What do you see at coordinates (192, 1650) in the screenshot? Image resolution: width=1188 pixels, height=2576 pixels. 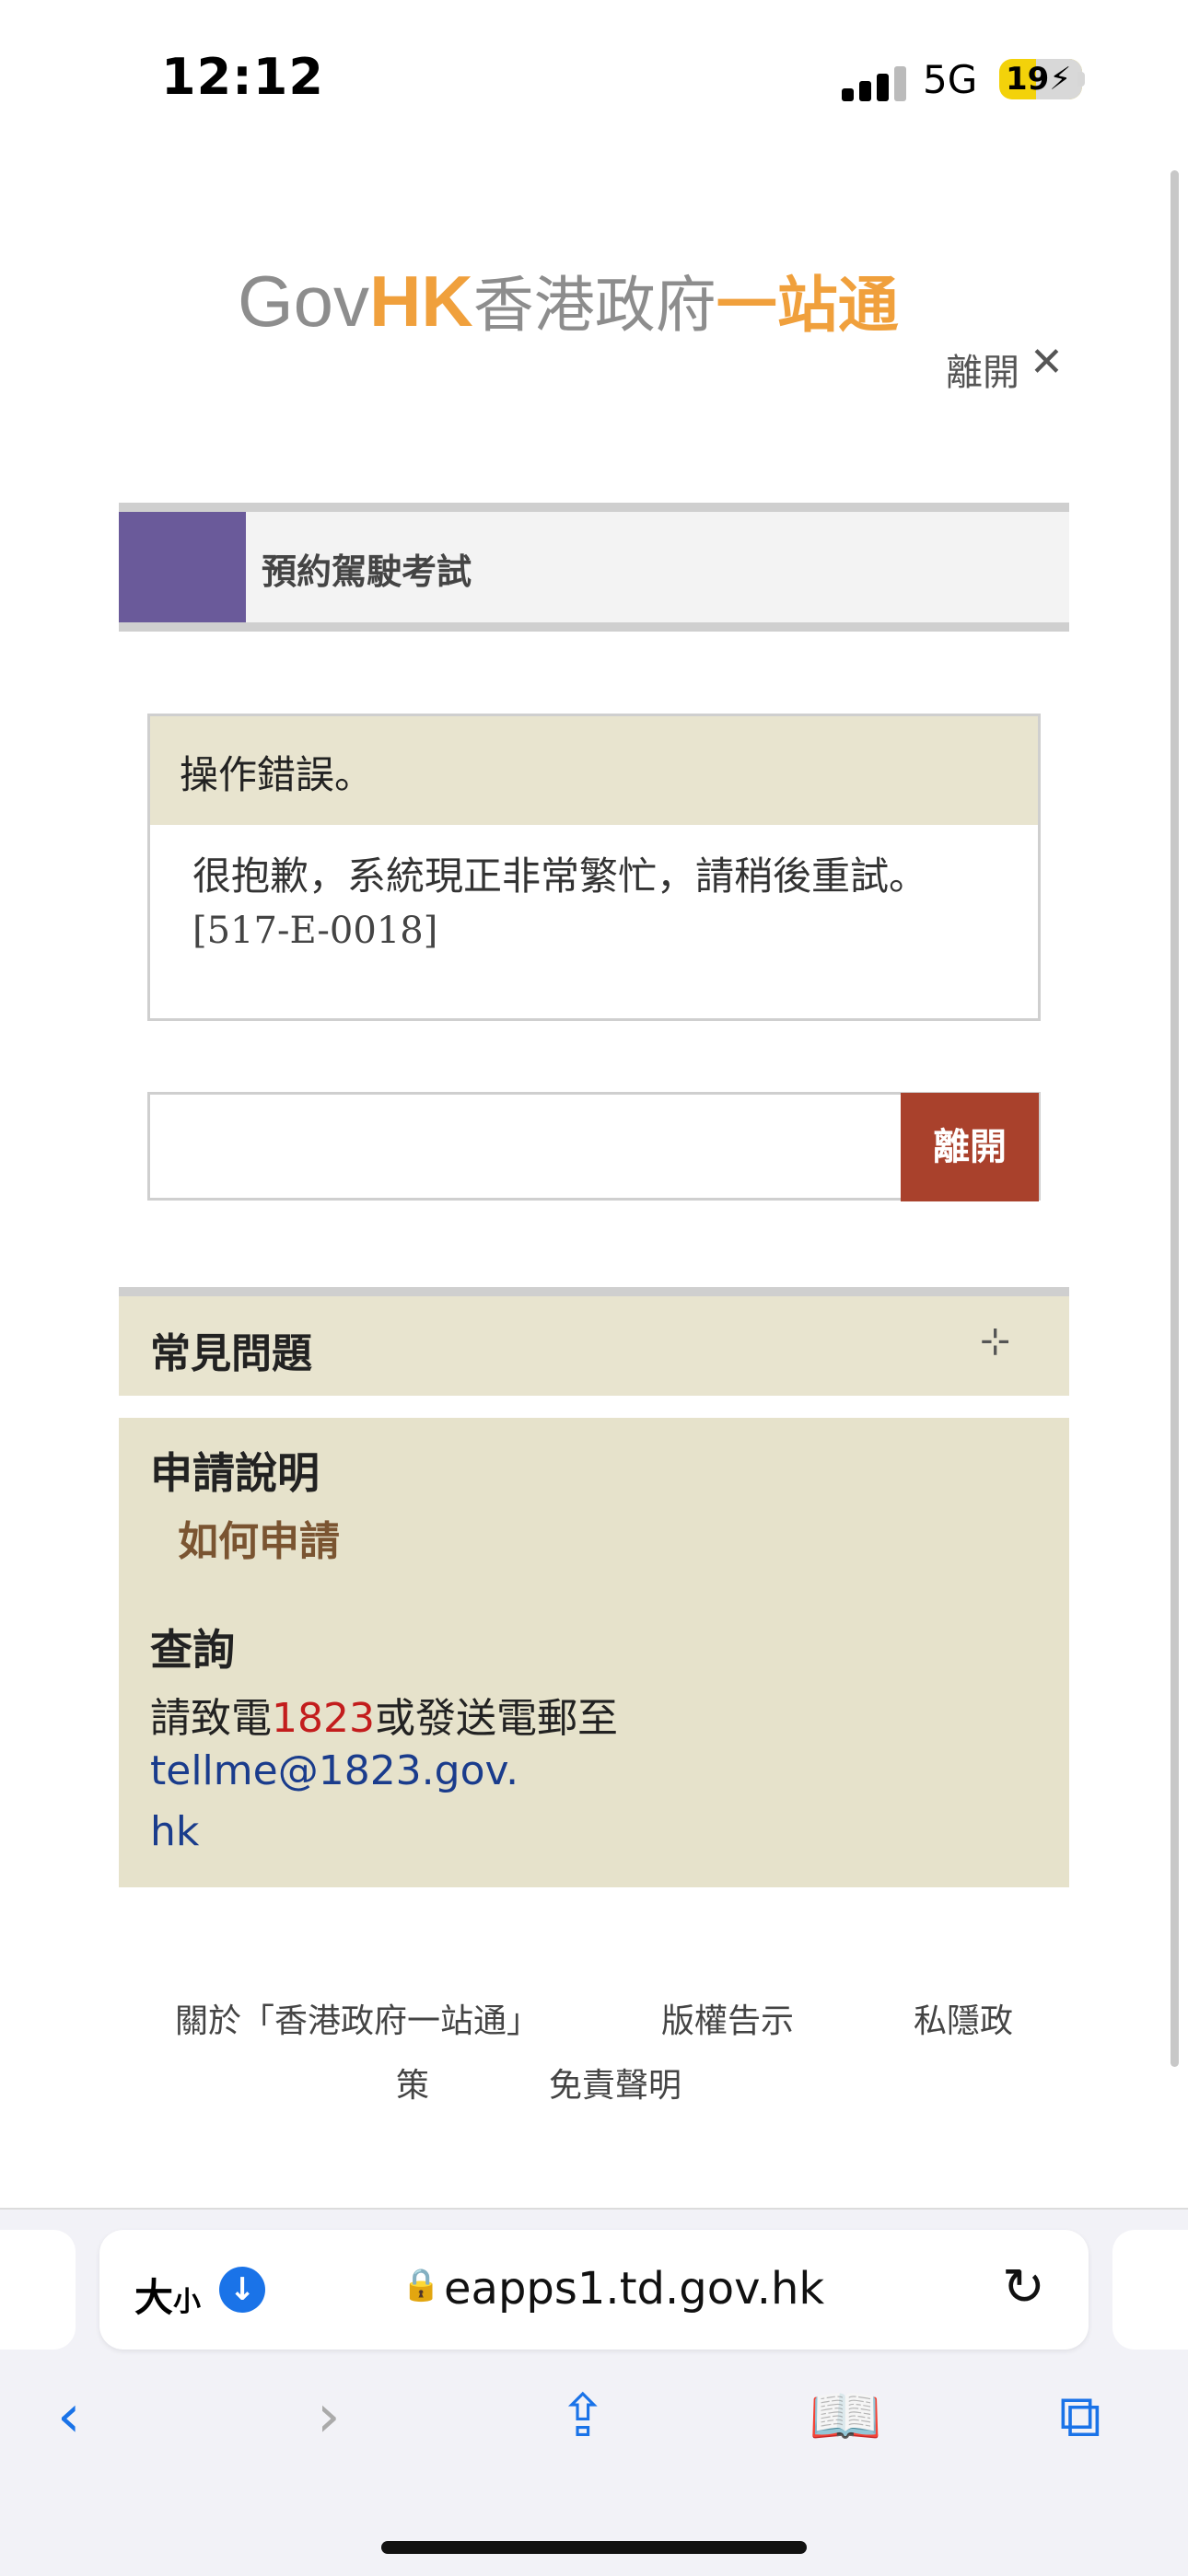 I see `enquiry-heading: 查詢` at bounding box center [192, 1650].